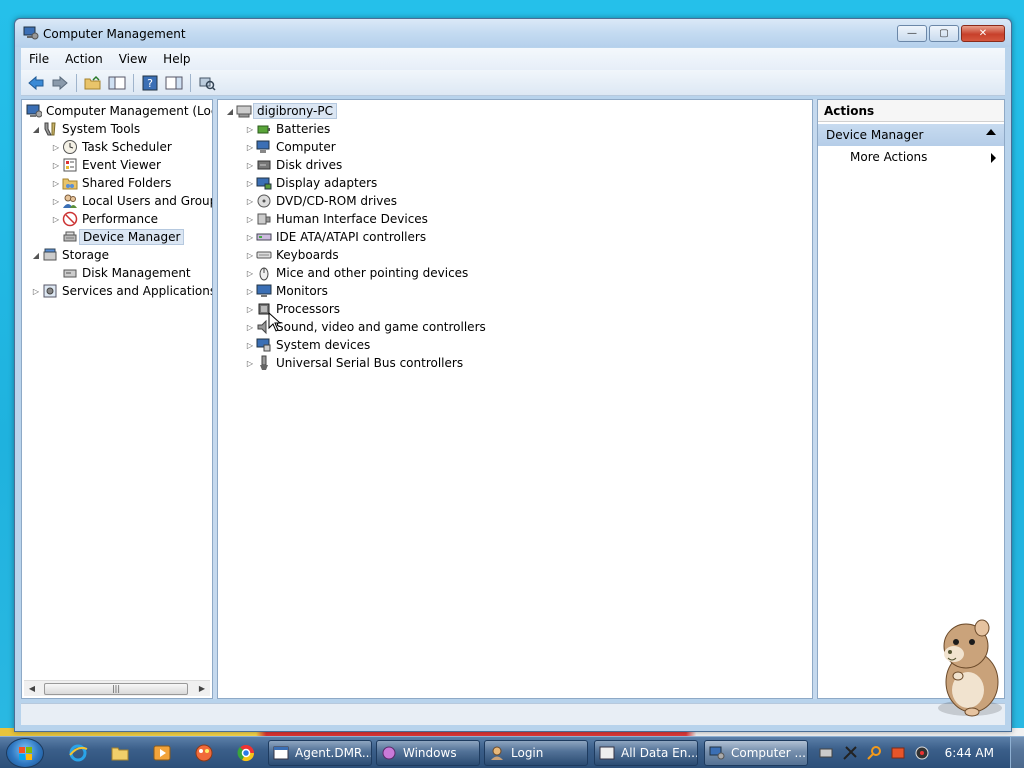 The width and height of the screenshot is (1024, 768). I want to click on device-category-keyboards: ▷ Keyboards, so click(291, 255).